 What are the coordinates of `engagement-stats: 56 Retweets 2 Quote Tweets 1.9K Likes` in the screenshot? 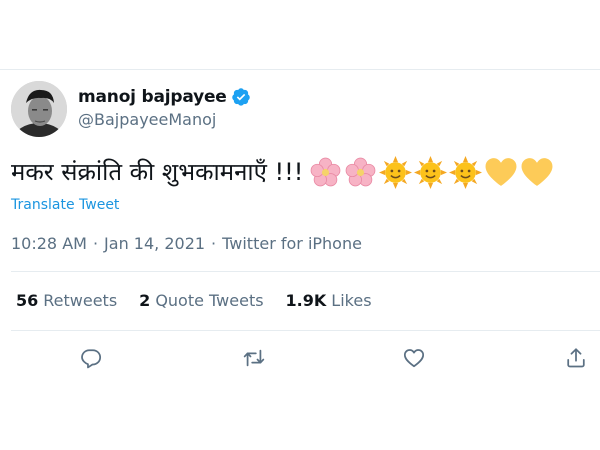 It's located at (194, 300).